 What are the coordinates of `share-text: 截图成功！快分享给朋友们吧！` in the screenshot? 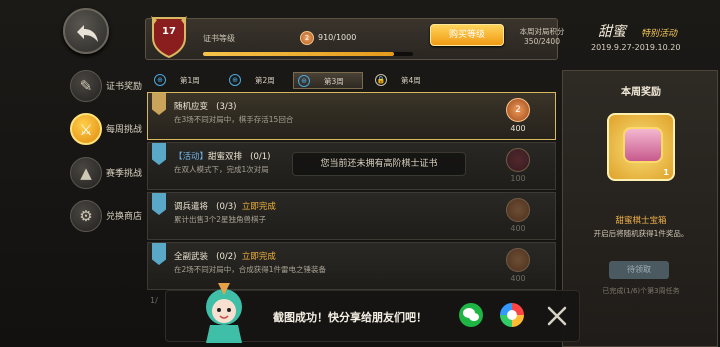 It's located at (350, 317).